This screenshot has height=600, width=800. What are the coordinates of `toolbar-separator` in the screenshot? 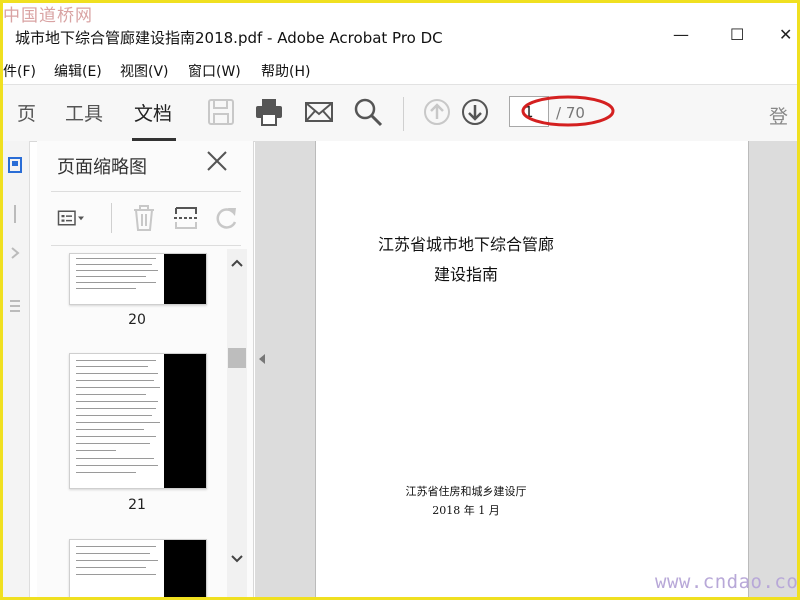 It's located at (403, 114).